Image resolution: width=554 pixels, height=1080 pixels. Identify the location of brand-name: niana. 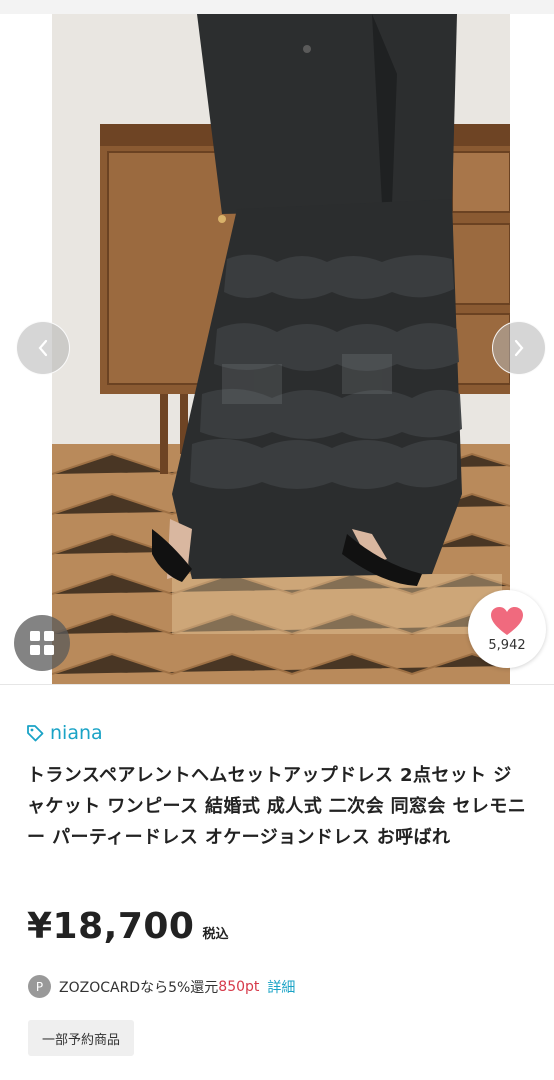
(76, 733).